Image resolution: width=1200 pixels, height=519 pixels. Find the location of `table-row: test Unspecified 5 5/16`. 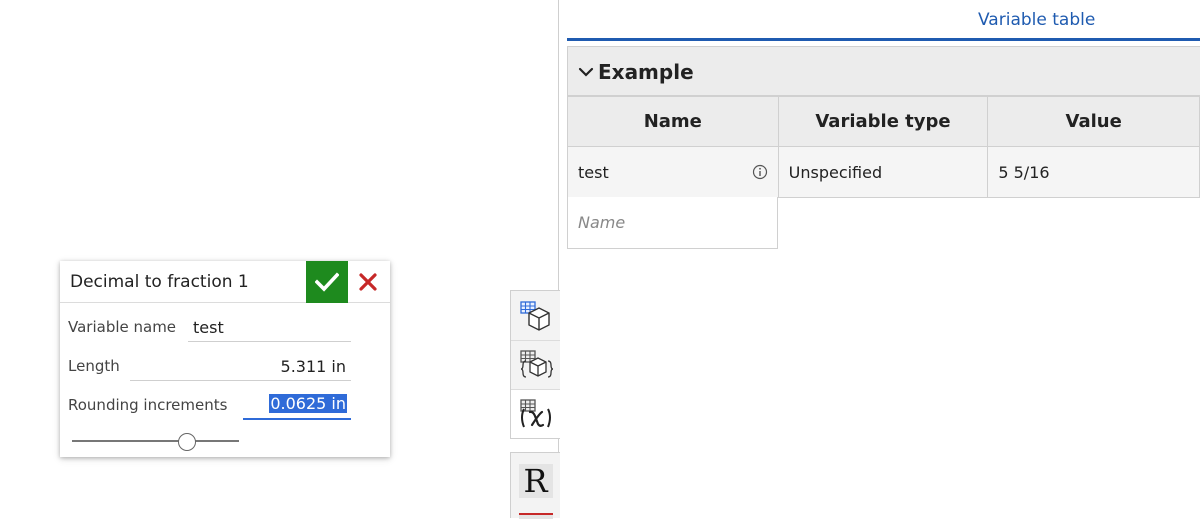

table-row: test Unspecified 5 5/16 is located at coordinates (883, 172).